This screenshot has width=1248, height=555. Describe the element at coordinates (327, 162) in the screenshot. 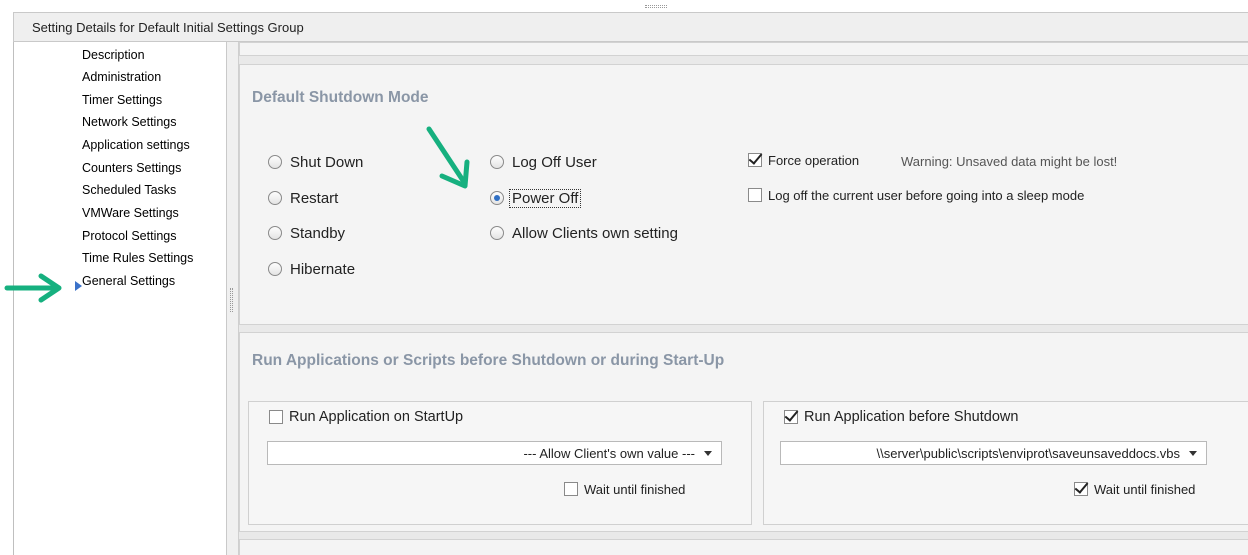

I see `radio-shut-down-label: Shut Down` at that location.